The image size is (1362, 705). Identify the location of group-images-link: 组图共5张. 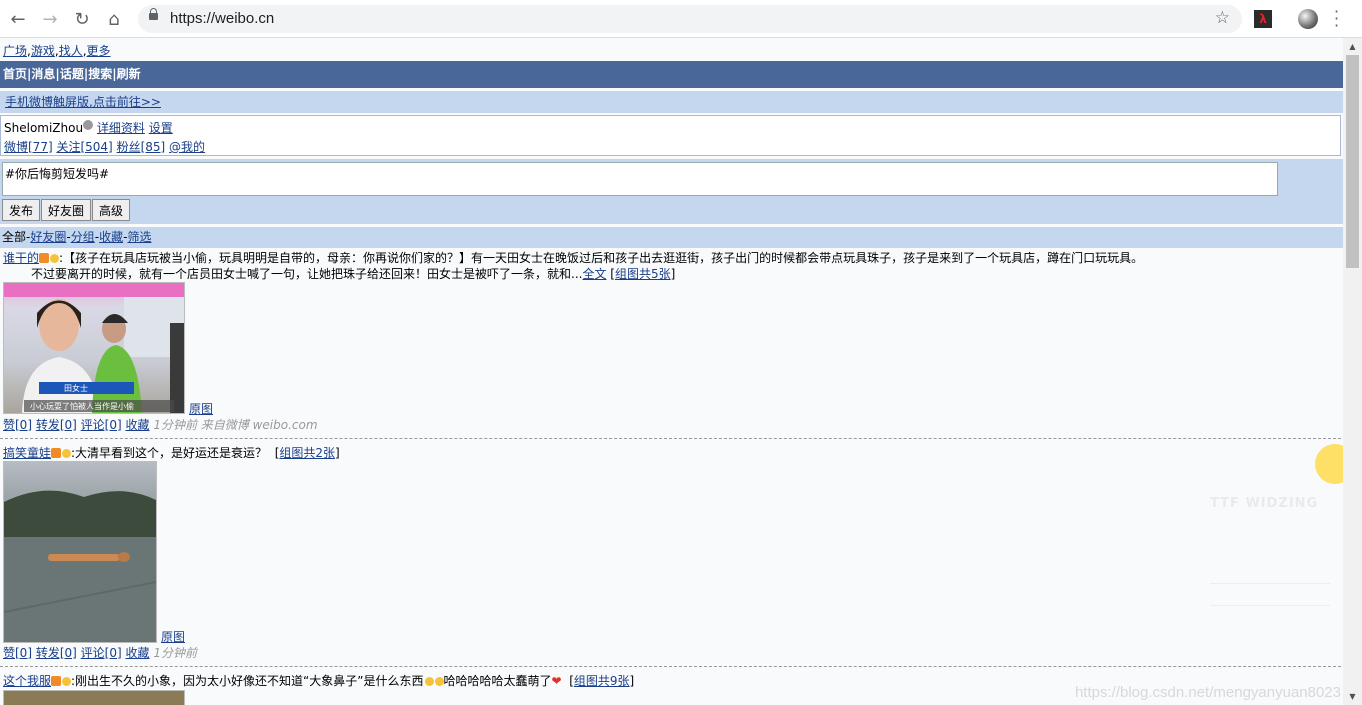
(643, 274).